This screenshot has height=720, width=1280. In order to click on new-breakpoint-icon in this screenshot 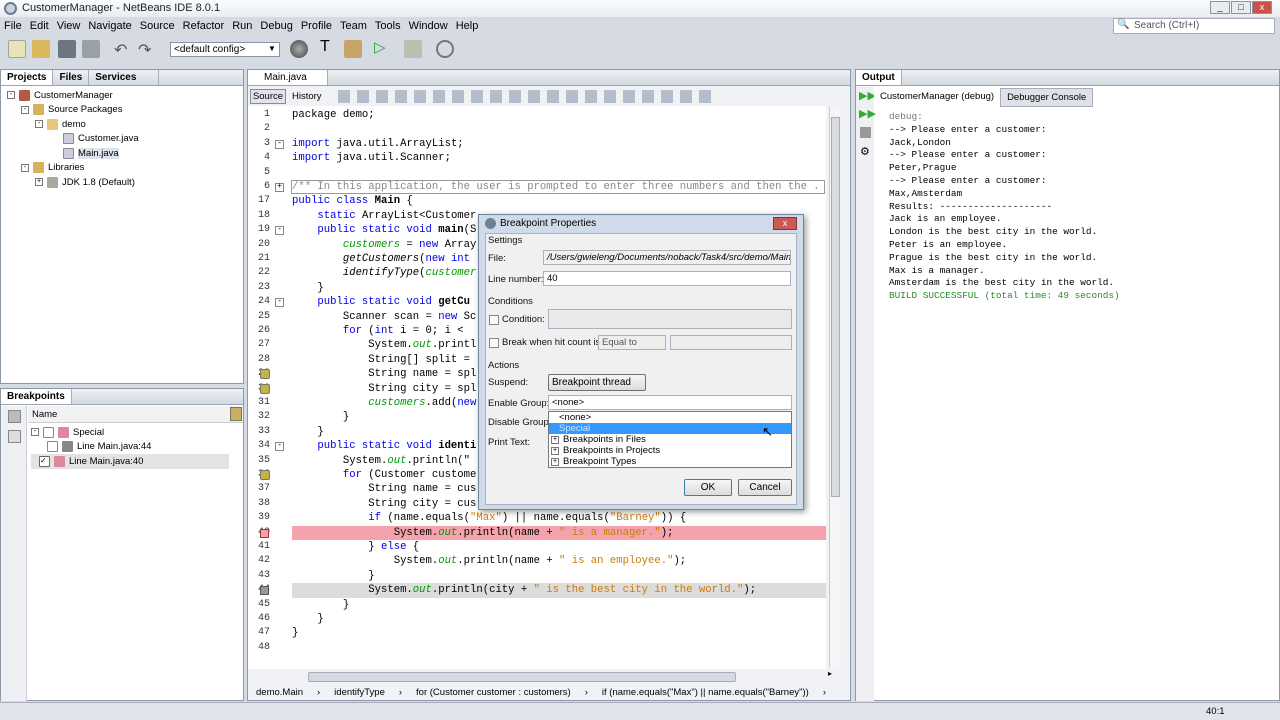, I will do `click(14, 416)`.